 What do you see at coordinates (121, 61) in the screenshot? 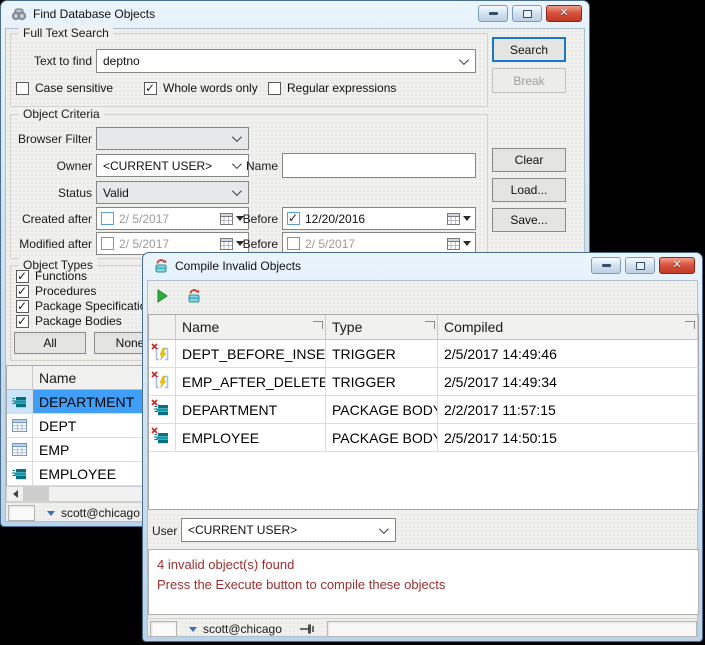
I see `text-to-find-value: deptno` at bounding box center [121, 61].